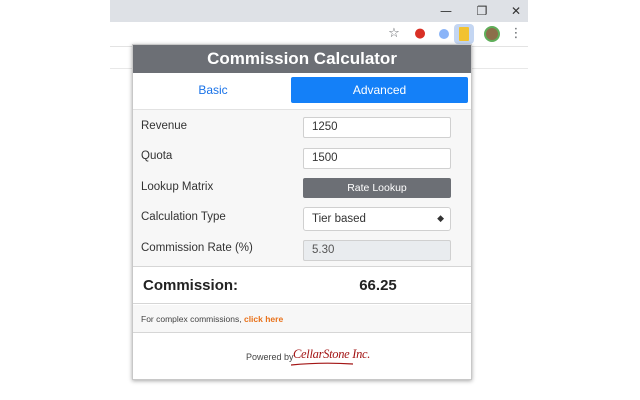 The image size is (640, 400). Describe the element at coordinates (192, 319) in the screenshot. I see `note-text: For complex commissions,` at that location.